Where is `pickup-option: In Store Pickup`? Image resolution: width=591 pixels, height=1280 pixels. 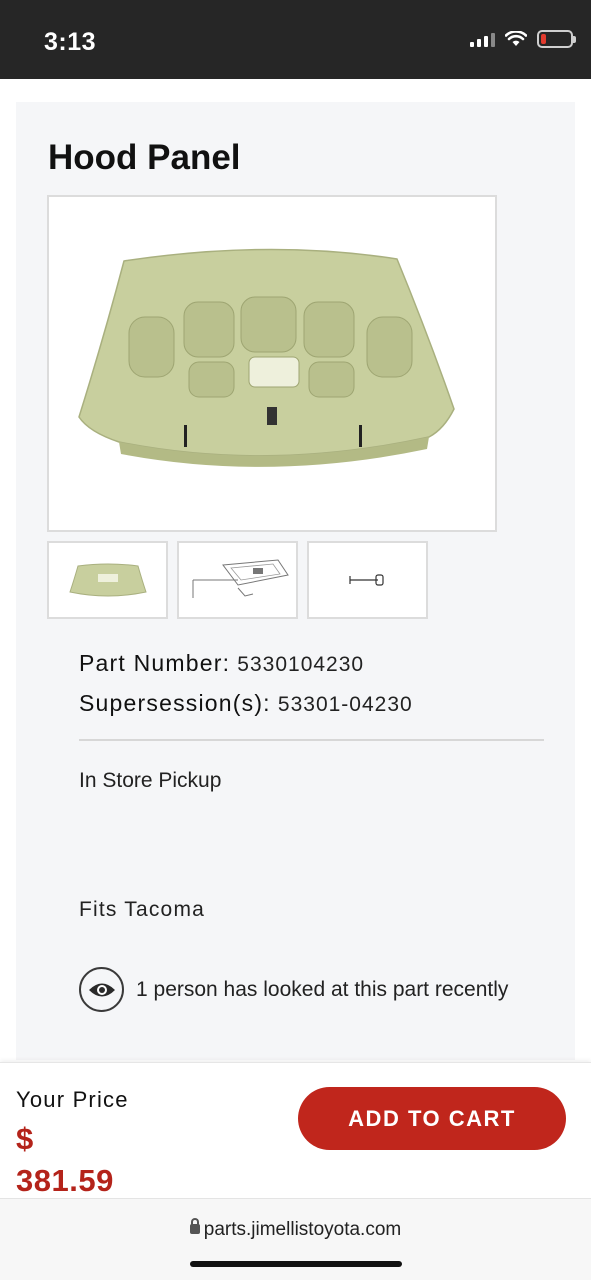 pickup-option: In Store Pickup is located at coordinates (150, 780).